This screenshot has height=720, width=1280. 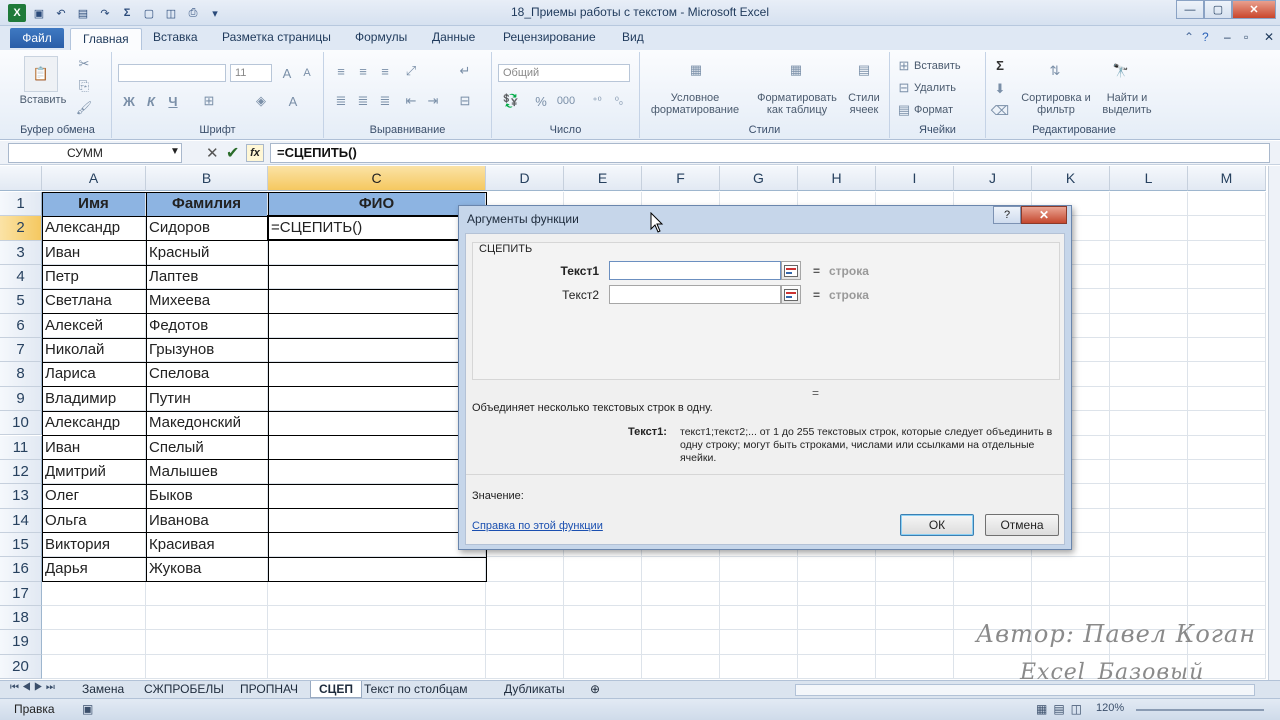 What do you see at coordinates (106, 39) in the screenshot?
I see `tab-home: Главная` at bounding box center [106, 39].